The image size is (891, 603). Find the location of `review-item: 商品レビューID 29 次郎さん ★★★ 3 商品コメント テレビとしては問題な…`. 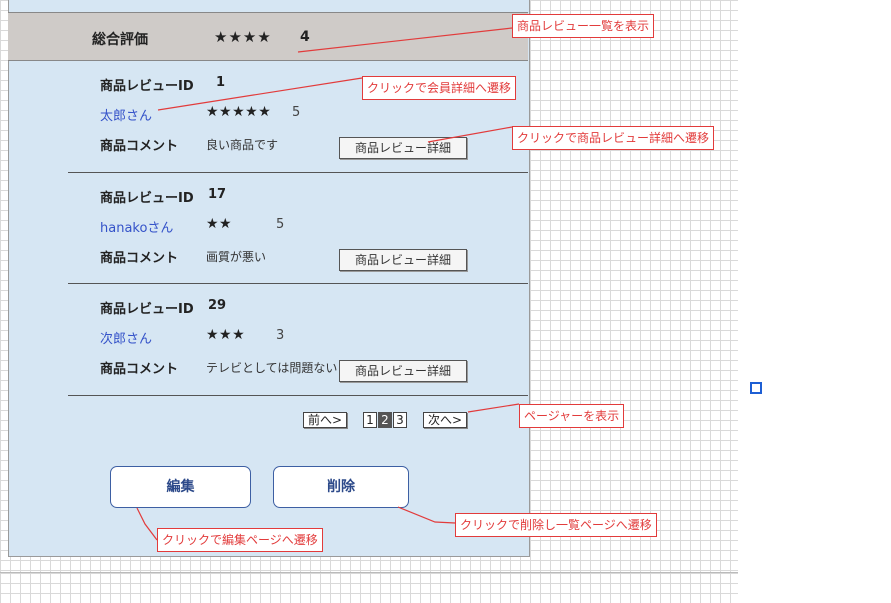

review-item: 商品レビューID 29 次郎さん ★★★ 3 商品コメント テレビとしては問題な… is located at coordinates (268, 353).